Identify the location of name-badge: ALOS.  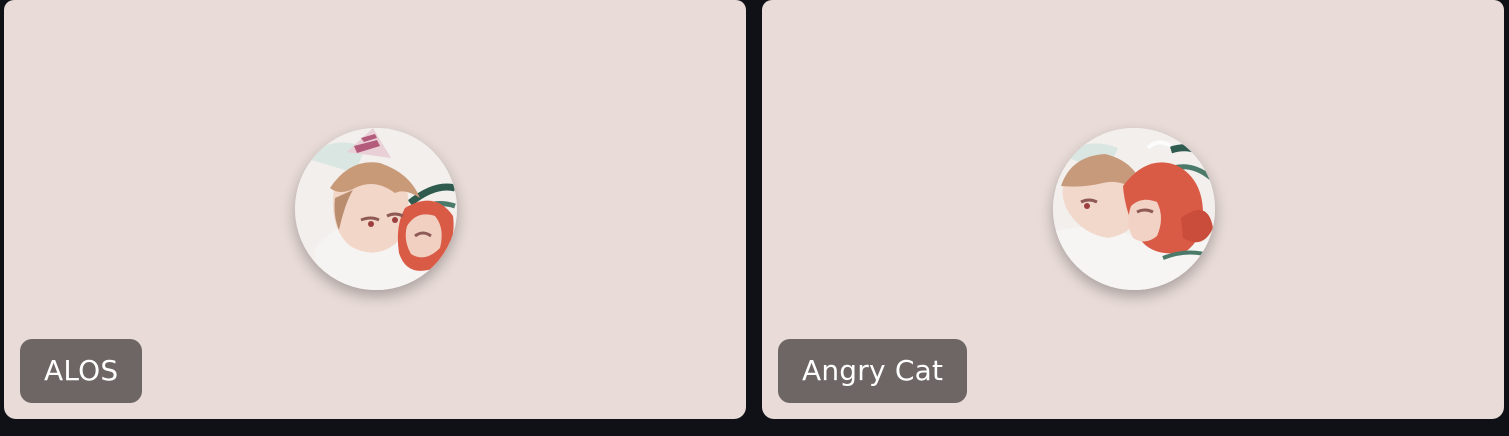
(81, 371).